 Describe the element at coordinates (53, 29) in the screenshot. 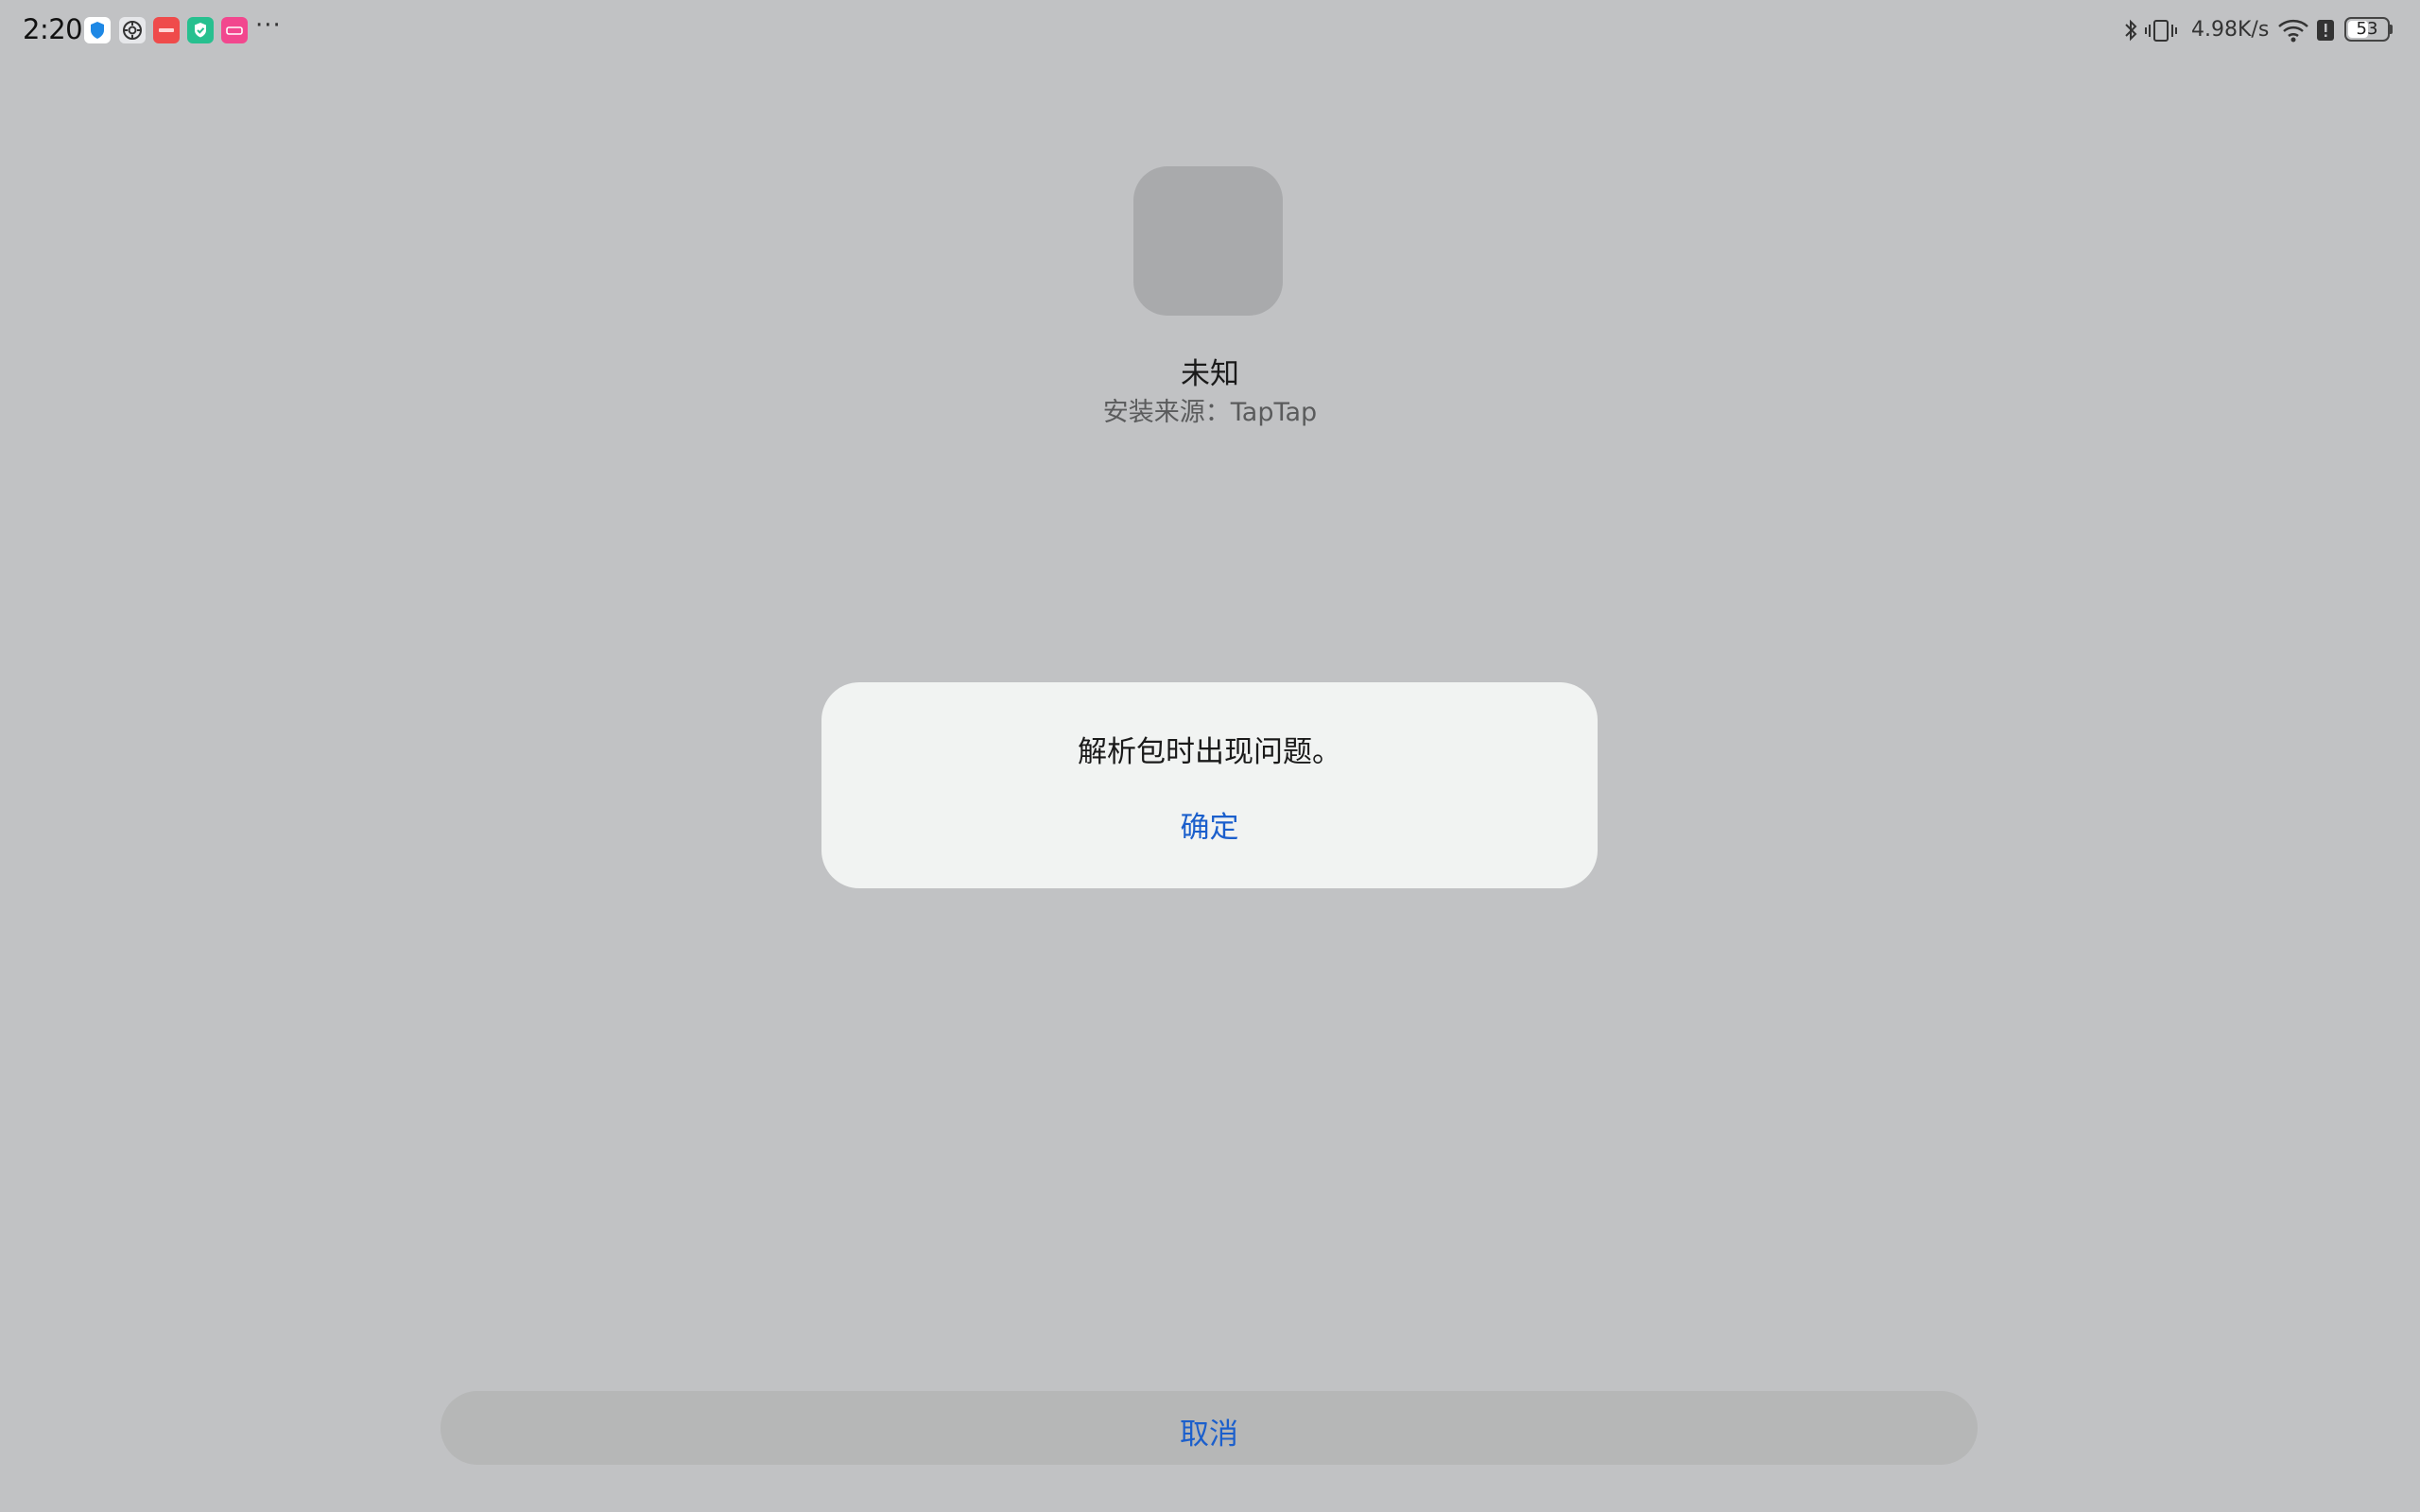

I see `status-time: 2:20` at that location.